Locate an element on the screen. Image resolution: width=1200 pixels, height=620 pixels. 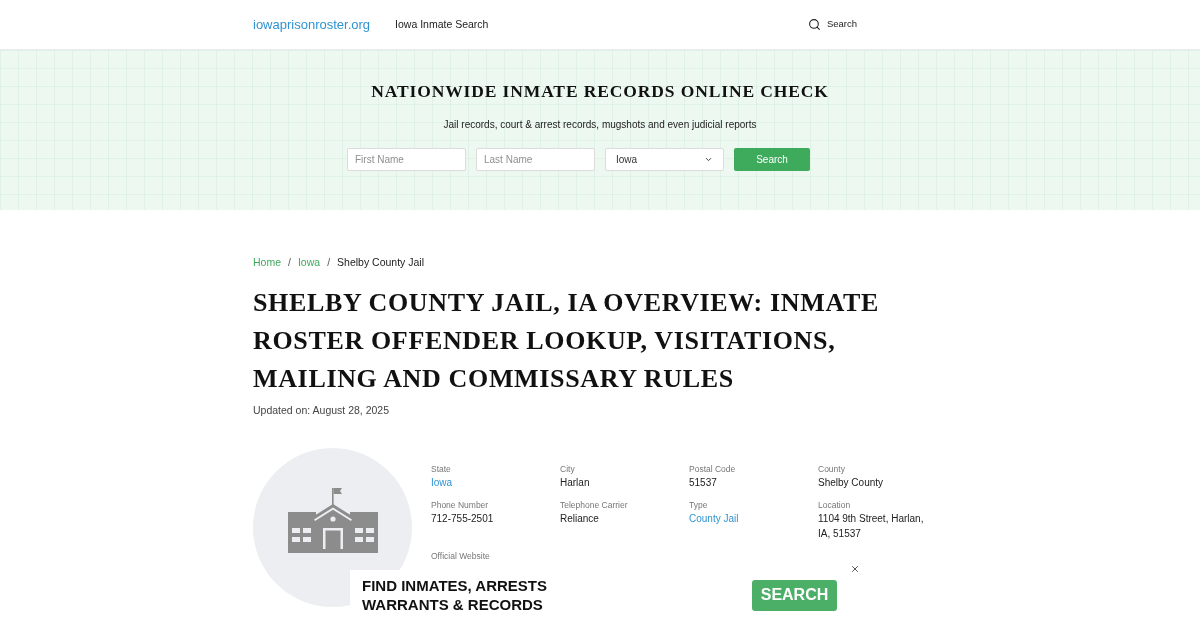
search-submit-button: Search is located at coordinates (772, 159).